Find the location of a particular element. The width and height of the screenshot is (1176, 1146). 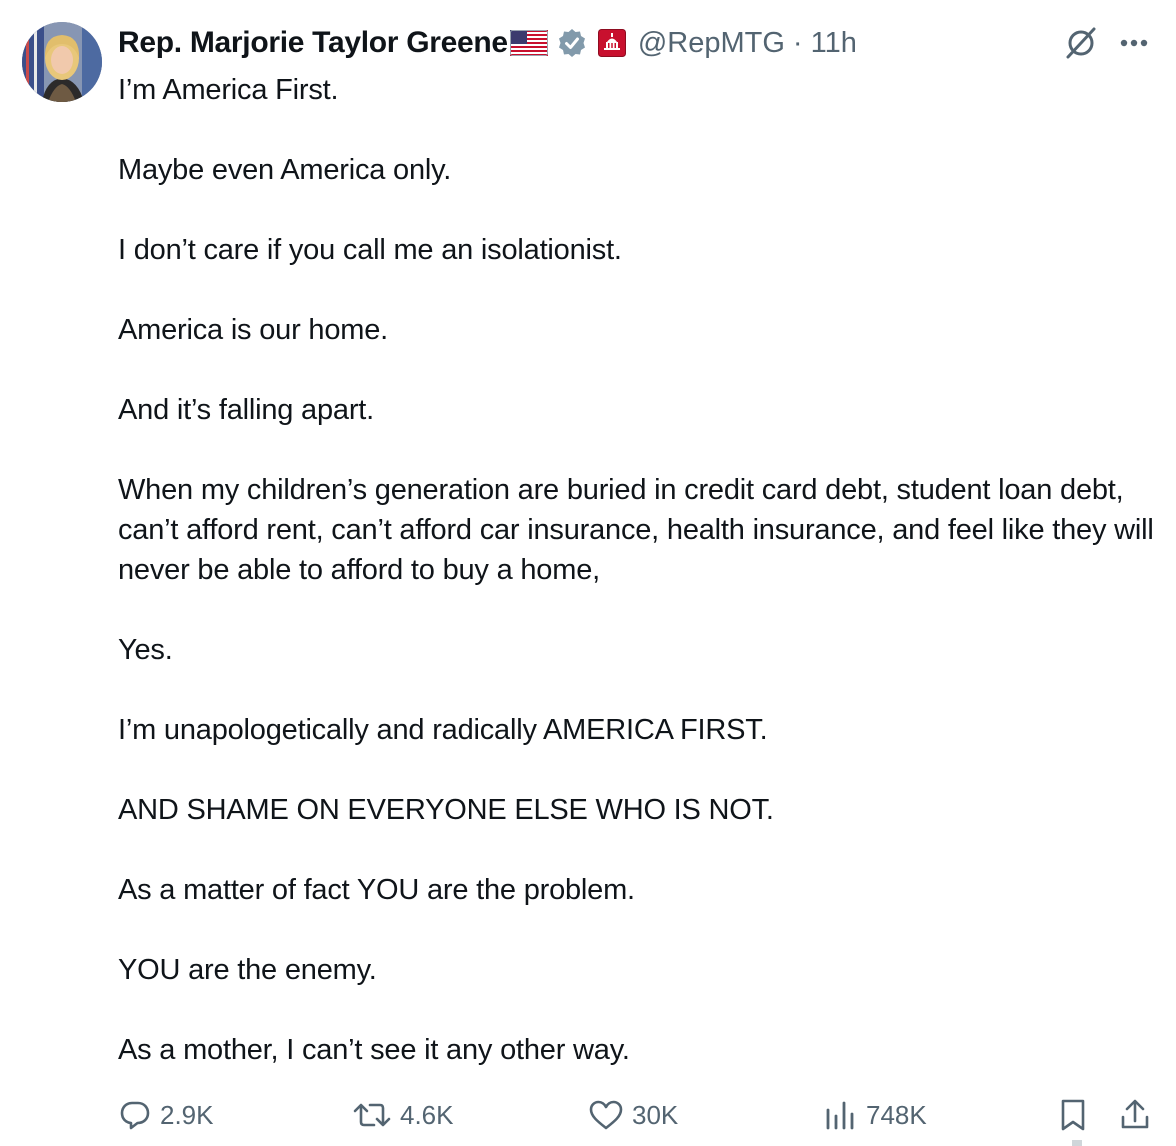

tweet-paragraph: Maybe even America only. is located at coordinates (285, 170).